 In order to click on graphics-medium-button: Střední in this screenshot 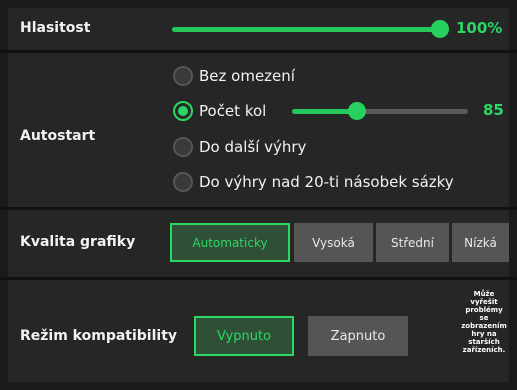, I will do `click(412, 242)`.